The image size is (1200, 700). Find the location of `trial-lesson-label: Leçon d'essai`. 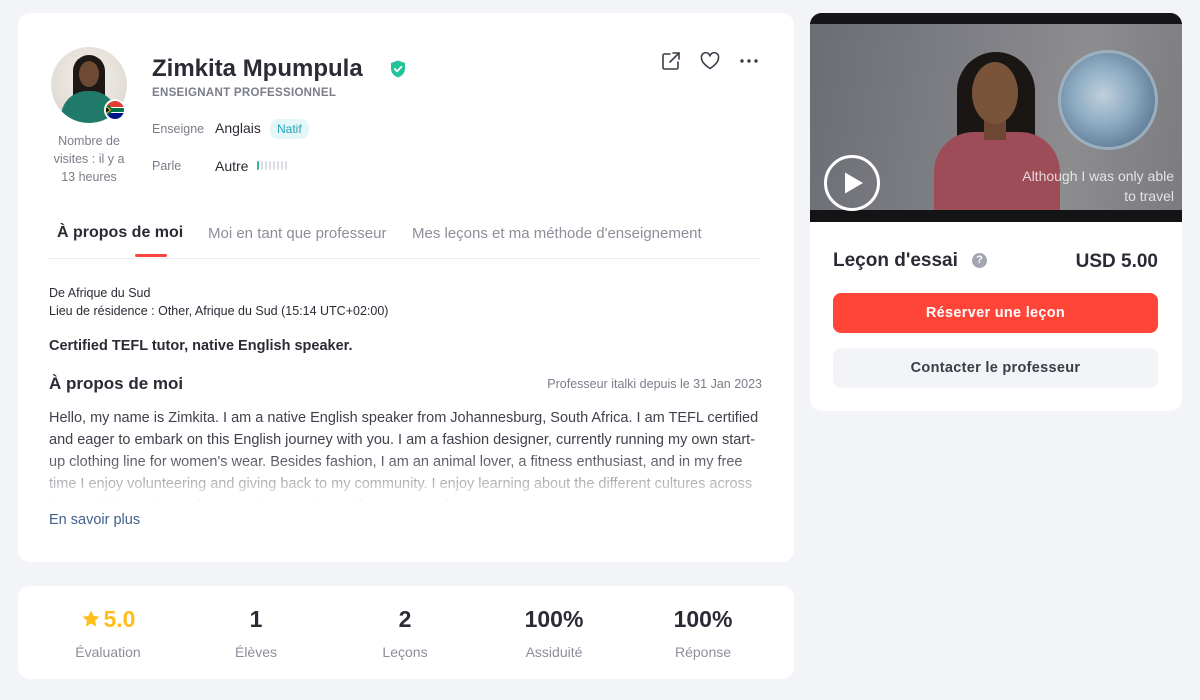

trial-lesson-label: Leçon d'essai is located at coordinates (895, 260).